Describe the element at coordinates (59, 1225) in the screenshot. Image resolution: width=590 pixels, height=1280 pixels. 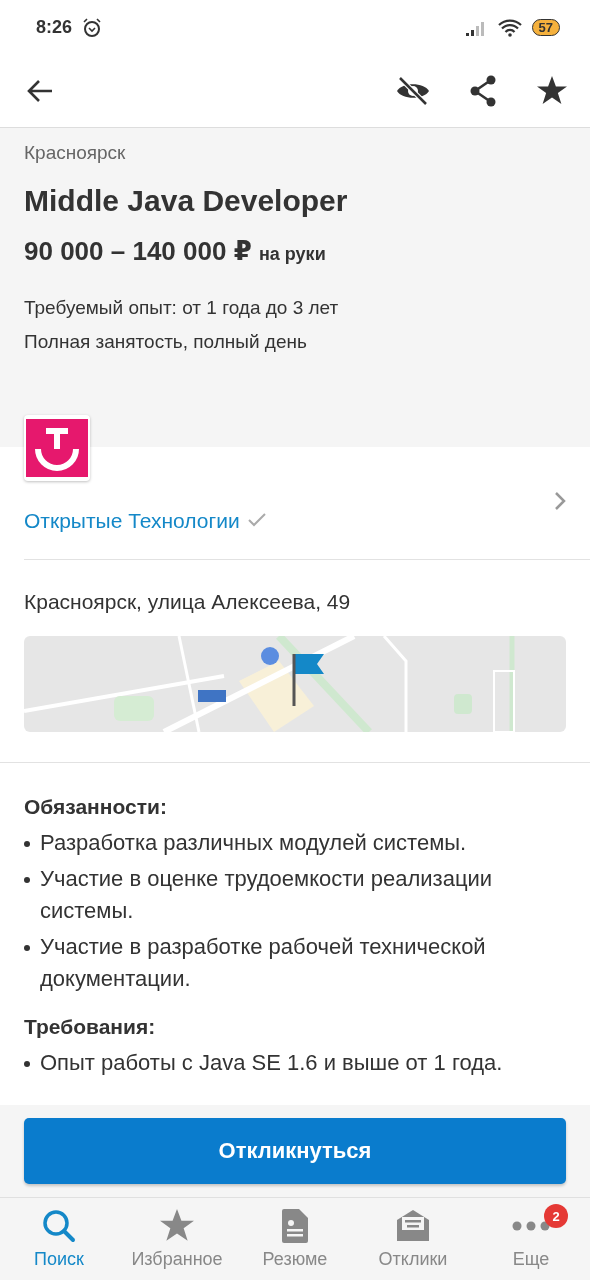
I see `search-icon` at that location.